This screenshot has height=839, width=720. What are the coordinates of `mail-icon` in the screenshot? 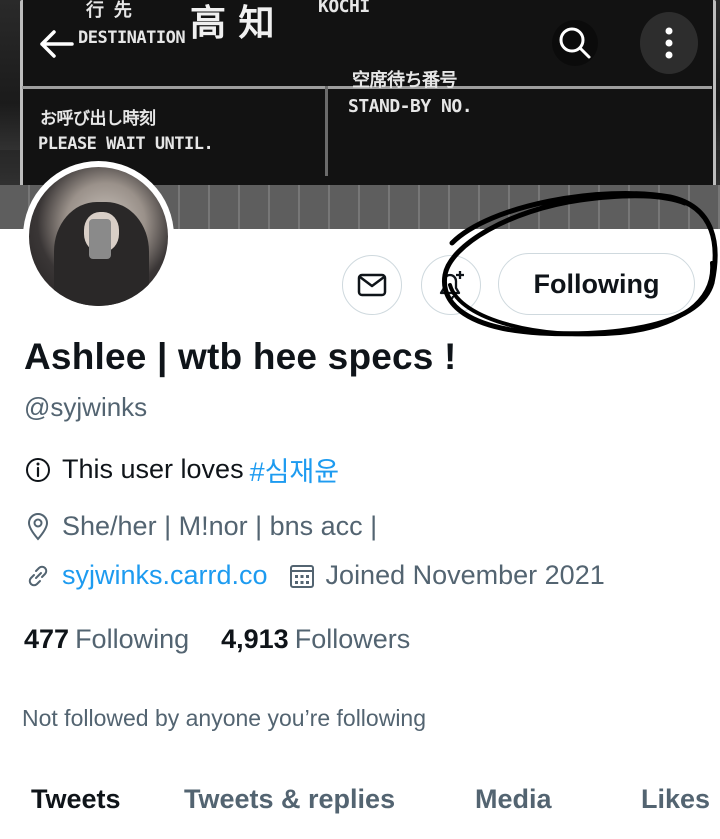 It's located at (372, 285).